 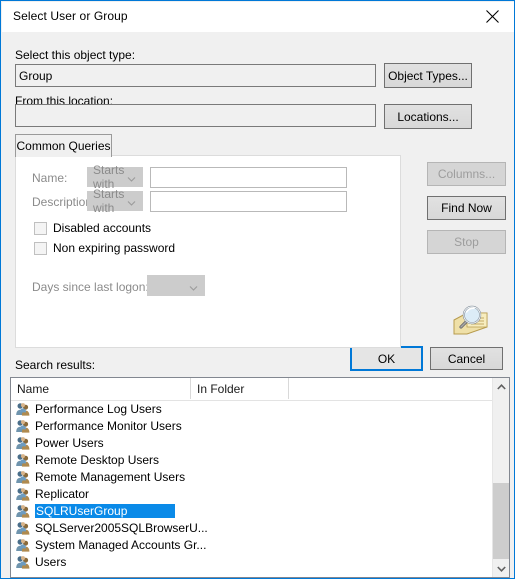 I want to click on tab-common-queries: Common Queries, so click(x=63, y=145).